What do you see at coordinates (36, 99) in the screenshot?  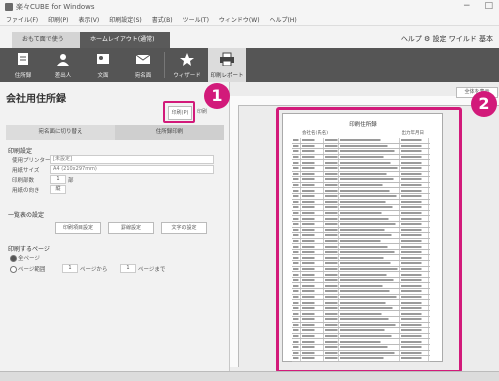 I see `panel-title: 会社用住所録` at bounding box center [36, 99].